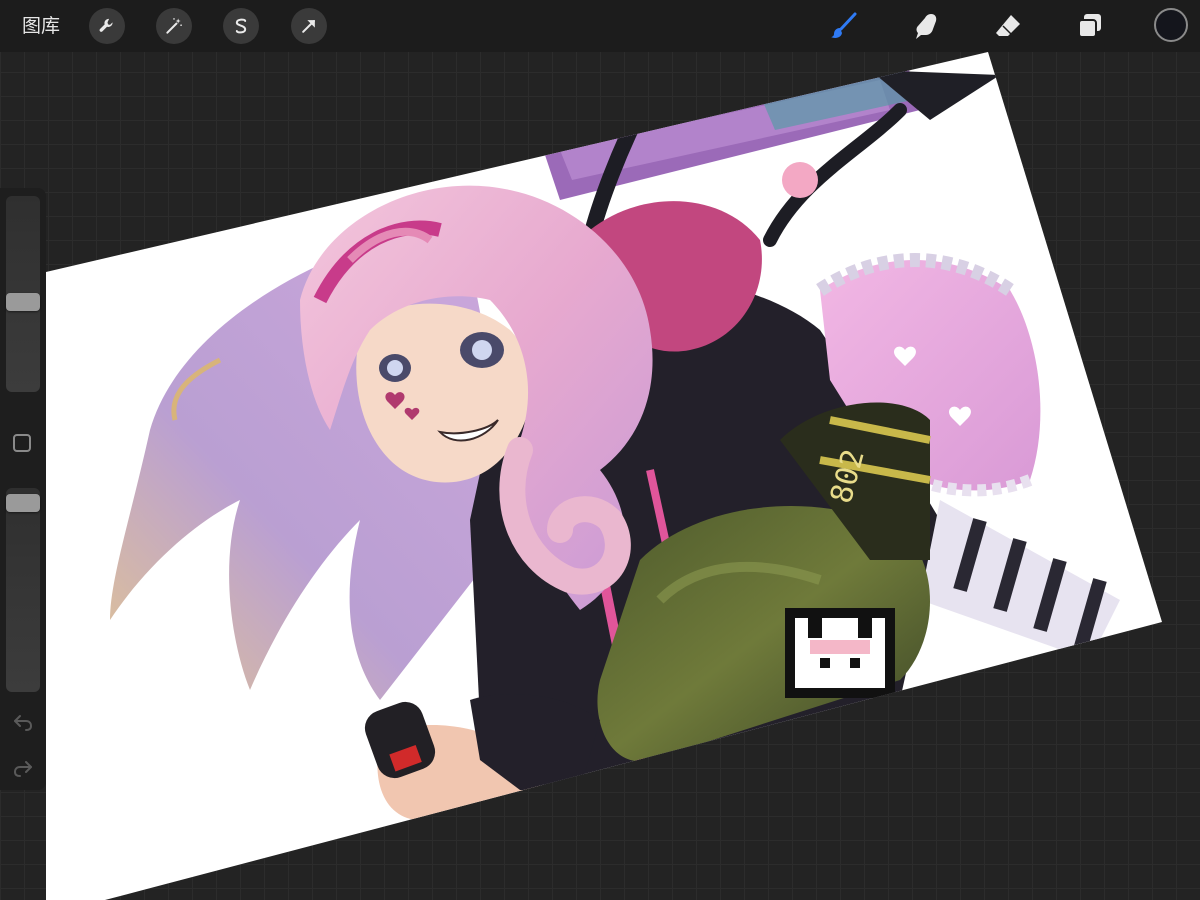  I want to click on arrow-cursor-icon, so click(308, 26).